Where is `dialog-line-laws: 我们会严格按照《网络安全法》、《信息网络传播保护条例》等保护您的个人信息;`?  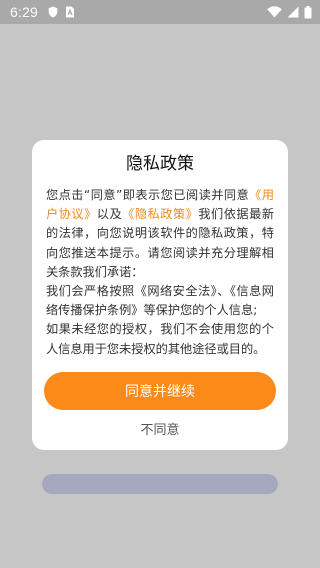
dialog-line-laws: 我们会严格按照《网络安全法》、《信息网络传播保护条例》等保护您的个人信息; is located at coordinates (160, 301).